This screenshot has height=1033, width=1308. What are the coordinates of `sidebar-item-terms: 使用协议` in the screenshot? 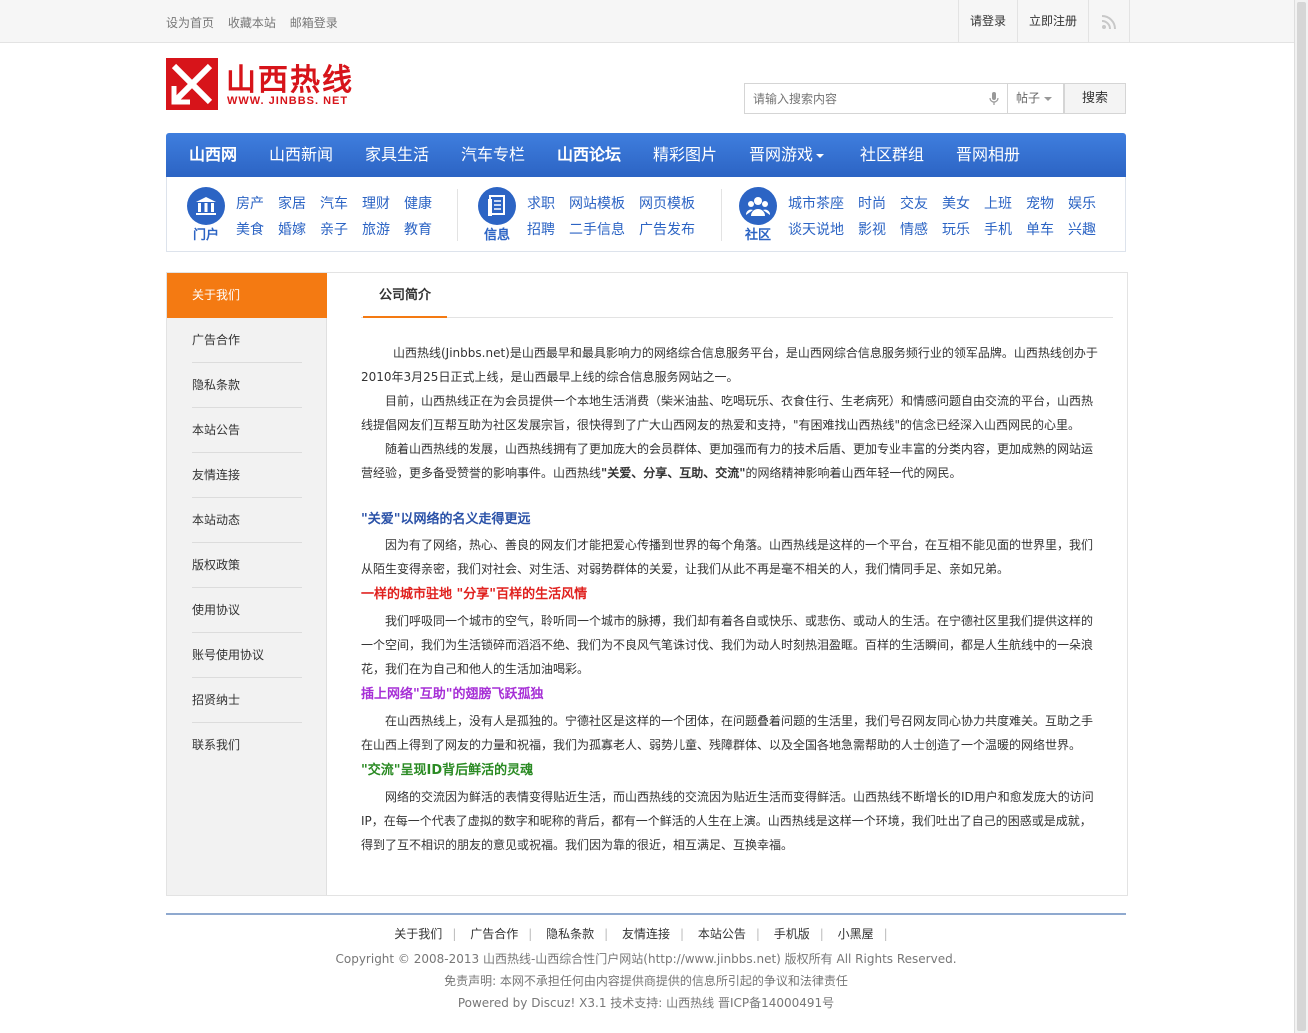 It's located at (247, 610).